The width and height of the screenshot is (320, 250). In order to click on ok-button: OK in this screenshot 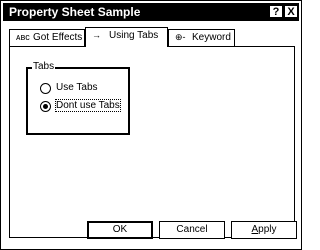, I will do `click(120, 230)`.